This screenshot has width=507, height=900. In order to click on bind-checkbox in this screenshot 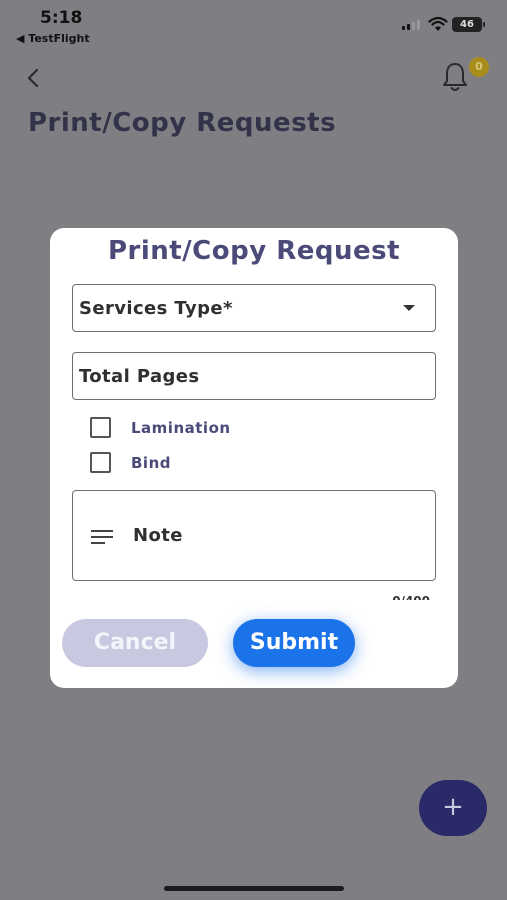, I will do `click(100, 462)`.